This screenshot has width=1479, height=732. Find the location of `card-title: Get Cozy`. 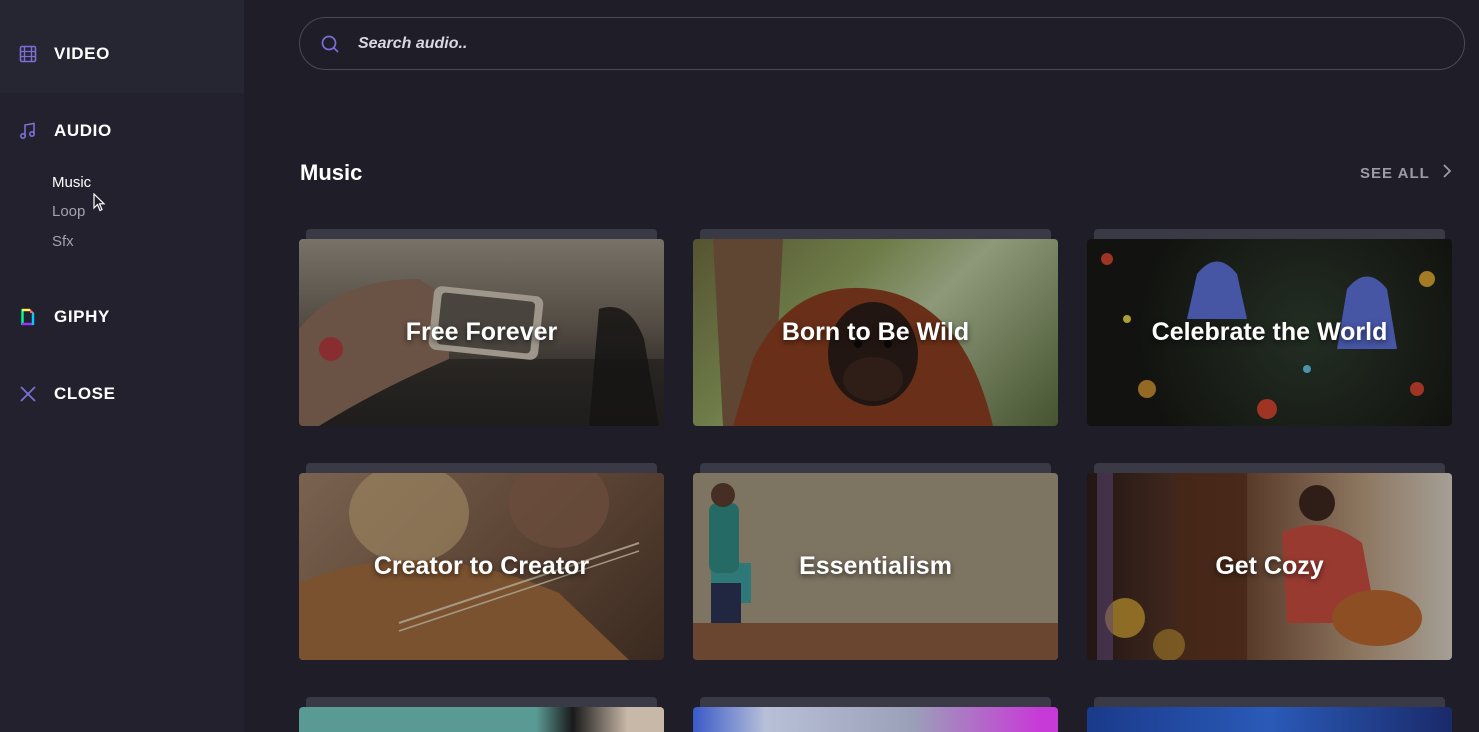

card-title: Get Cozy is located at coordinates (1269, 566).